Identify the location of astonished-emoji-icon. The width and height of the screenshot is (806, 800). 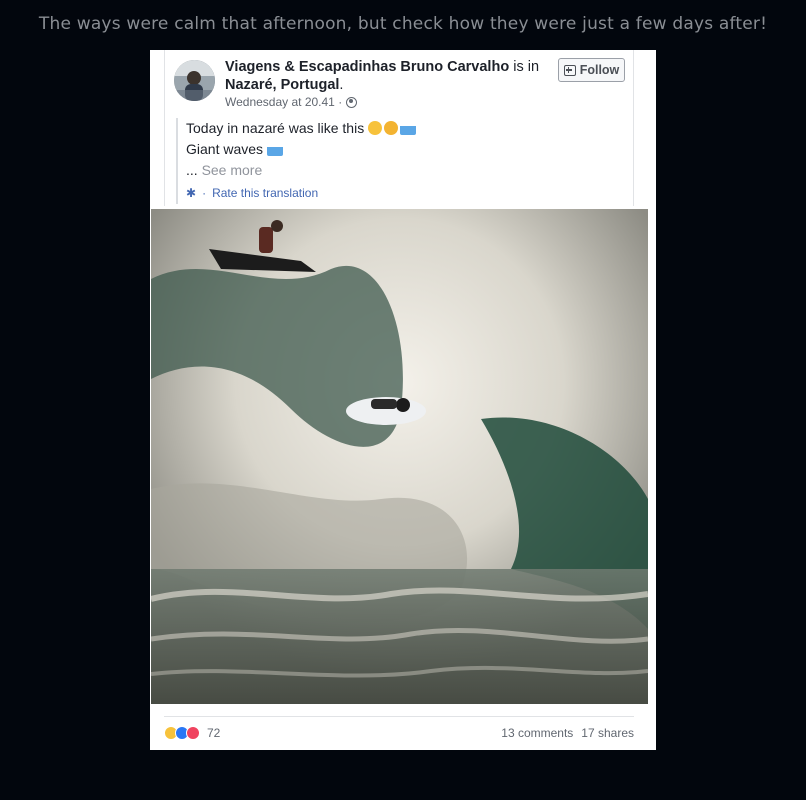
(391, 128).